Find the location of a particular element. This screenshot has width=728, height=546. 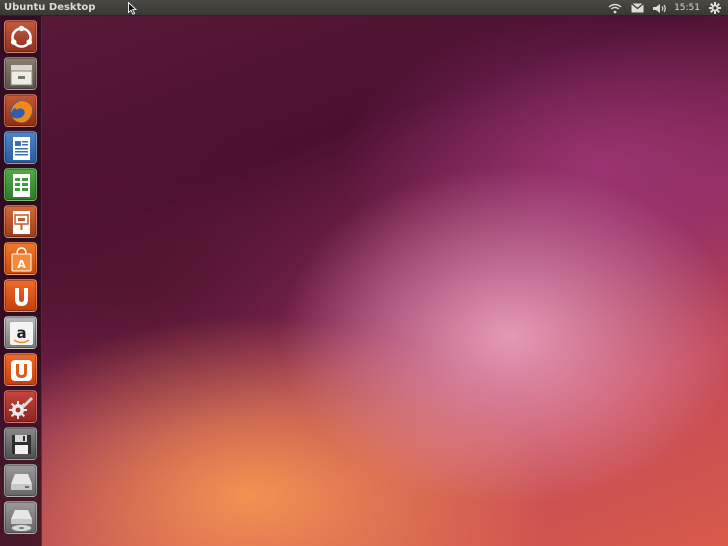

launcher-item-libreoffice-writer is located at coordinates (20, 147).